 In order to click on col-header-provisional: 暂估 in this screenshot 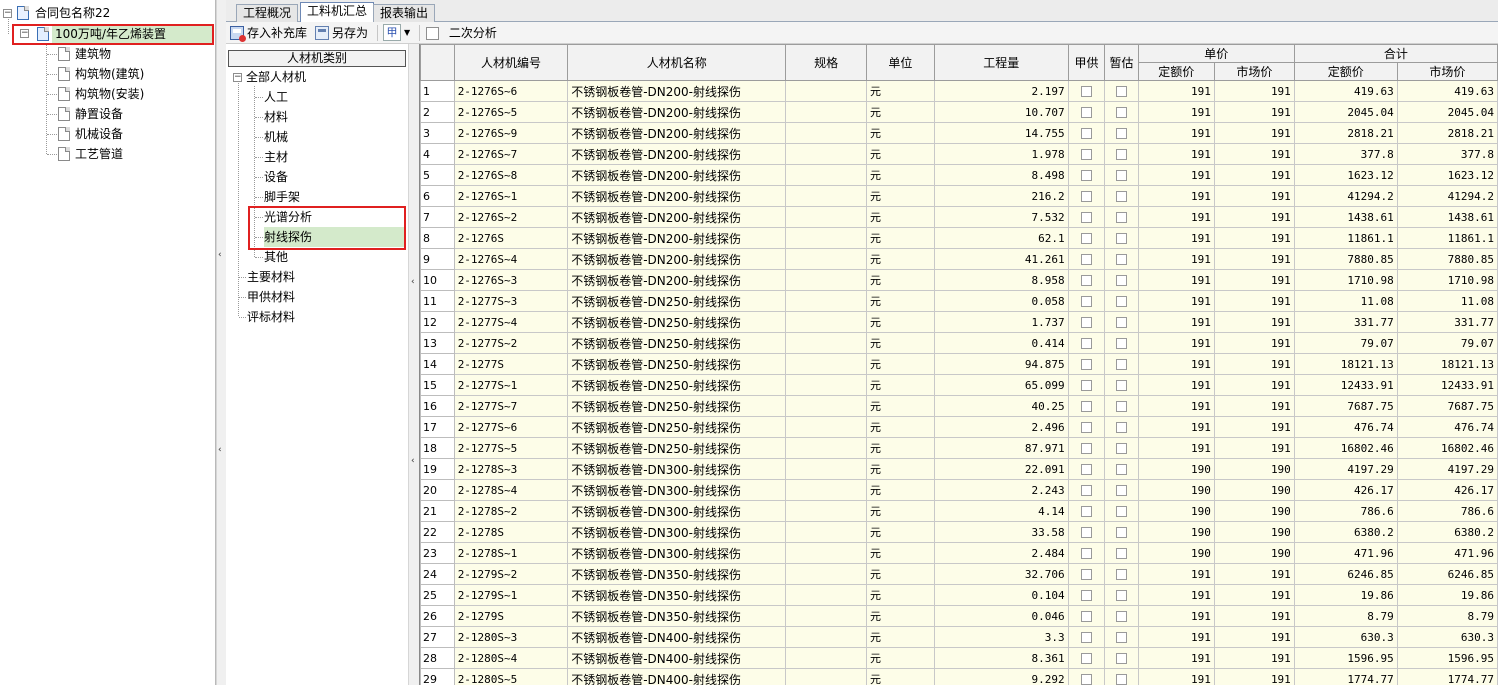, I will do `click(1121, 62)`.